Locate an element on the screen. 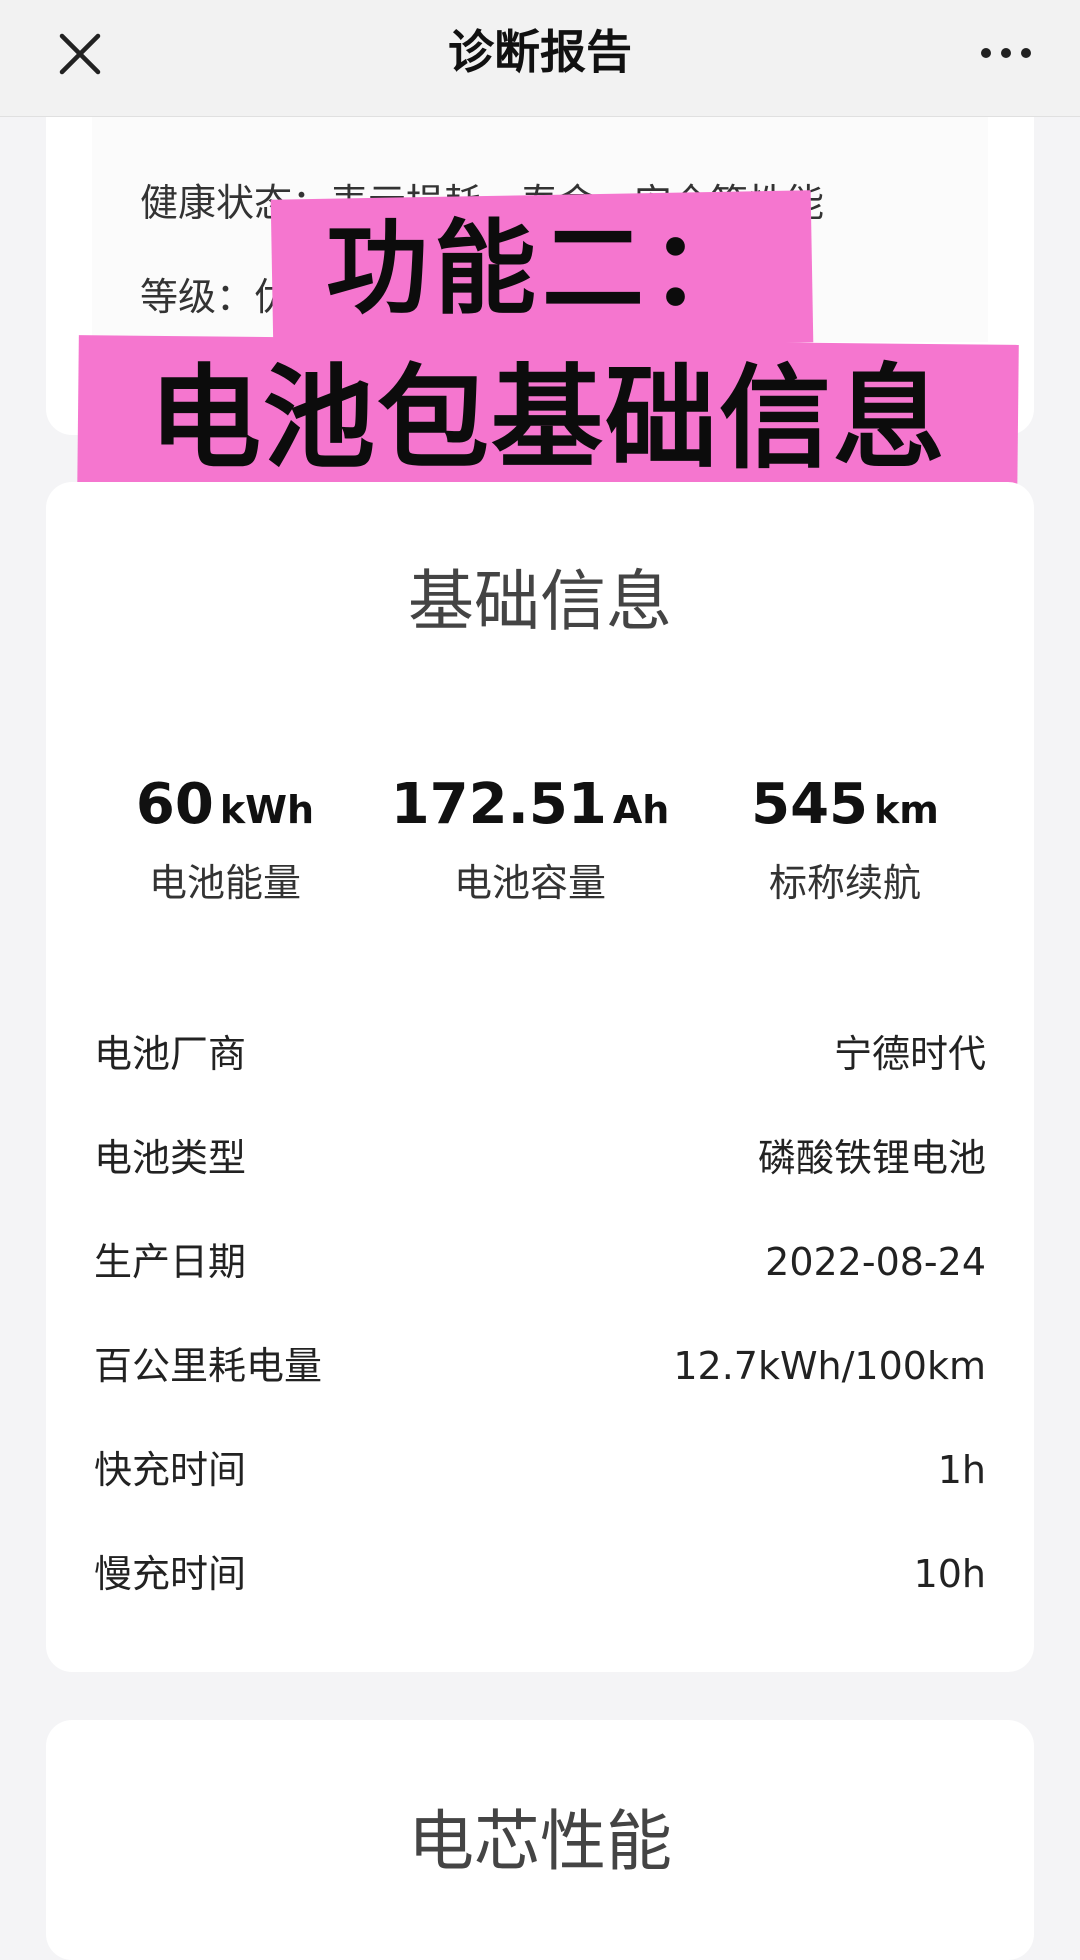 This screenshot has height=1960, width=1080. metric-label: 电池能量 is located at coordinates (224, 883).